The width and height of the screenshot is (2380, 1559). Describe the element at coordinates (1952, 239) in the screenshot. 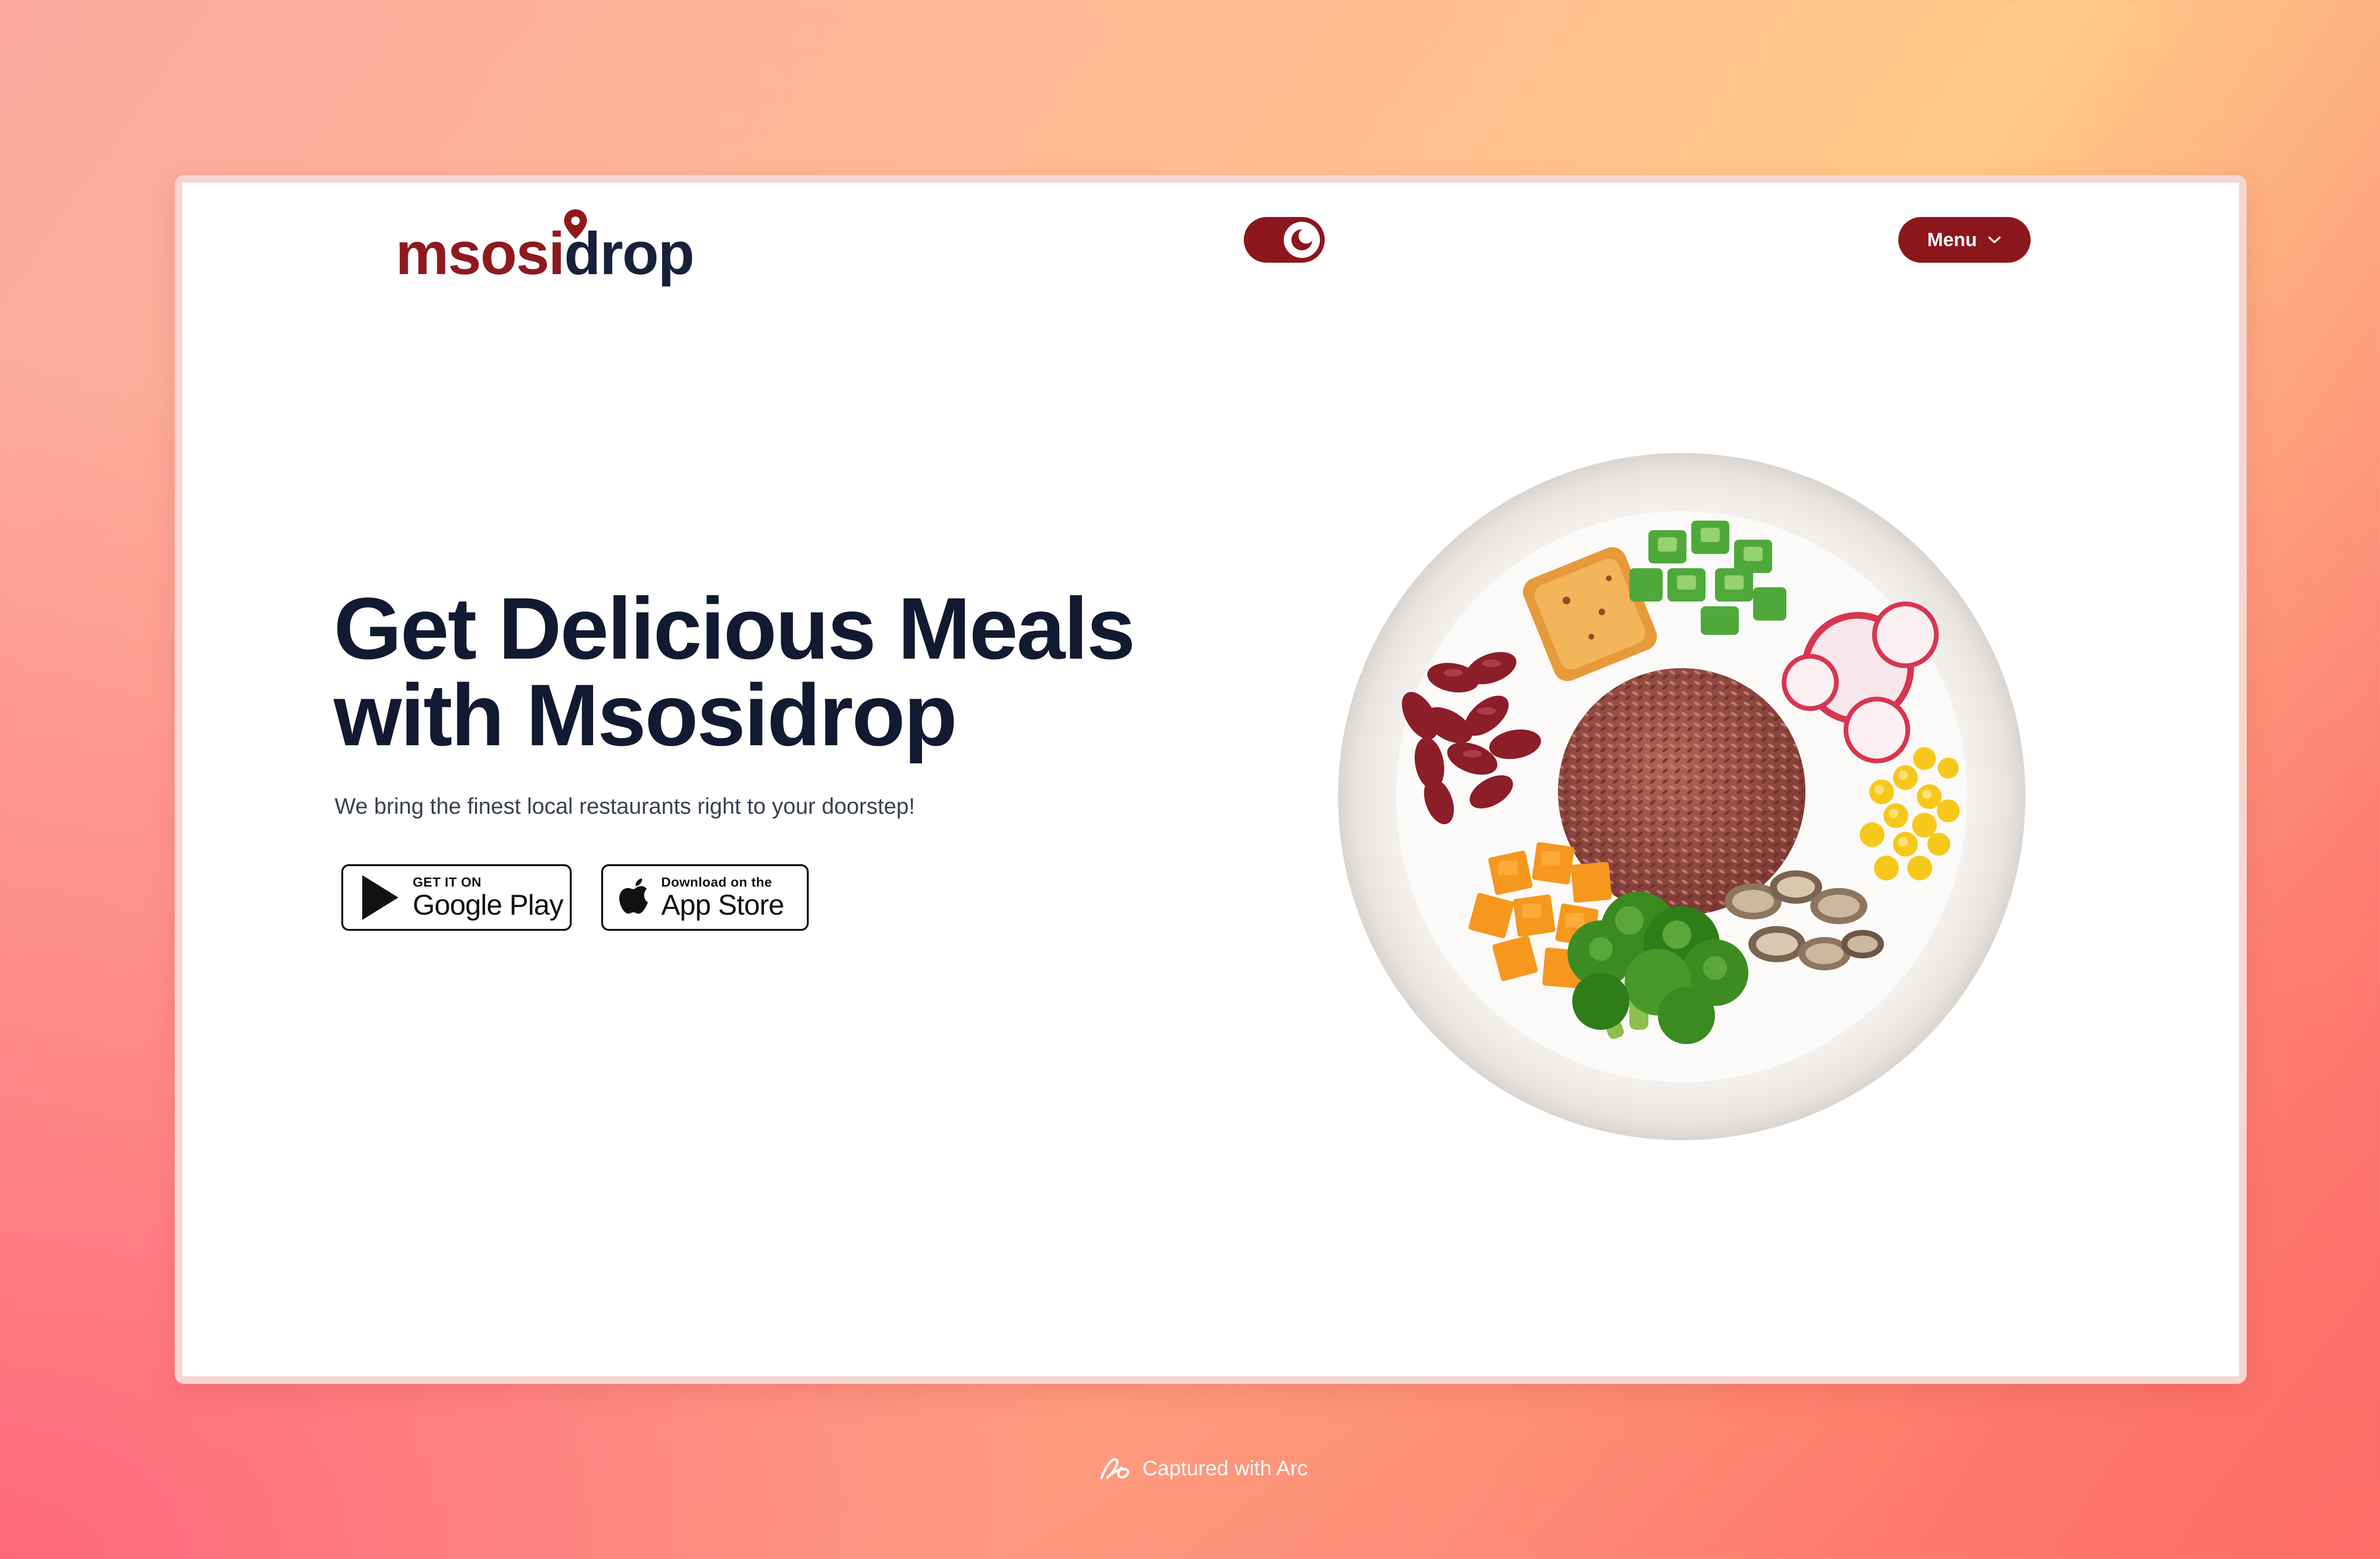

I see `menu-label: Menu` at that location.